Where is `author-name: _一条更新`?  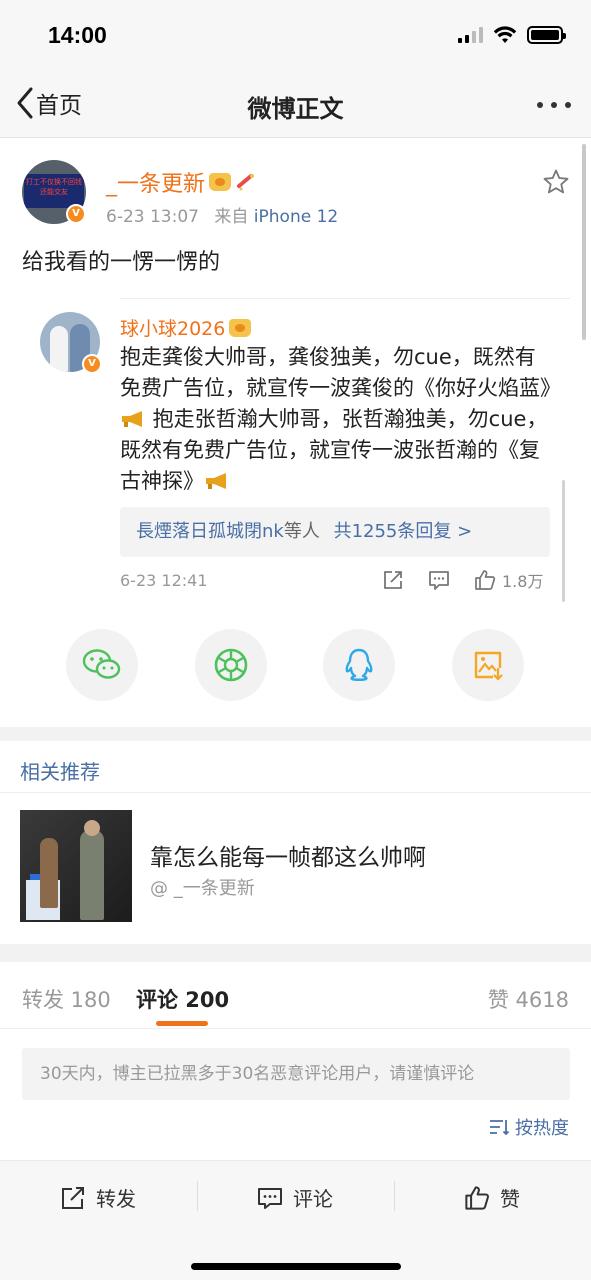
author-name: _一条更新 is located at coordinates (156, 184).